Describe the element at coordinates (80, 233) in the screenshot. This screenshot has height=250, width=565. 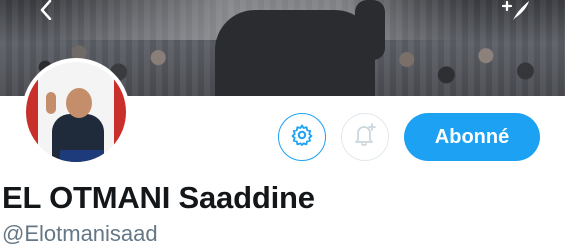
I see `profile-handle: @Elotmanisaad` at that location.